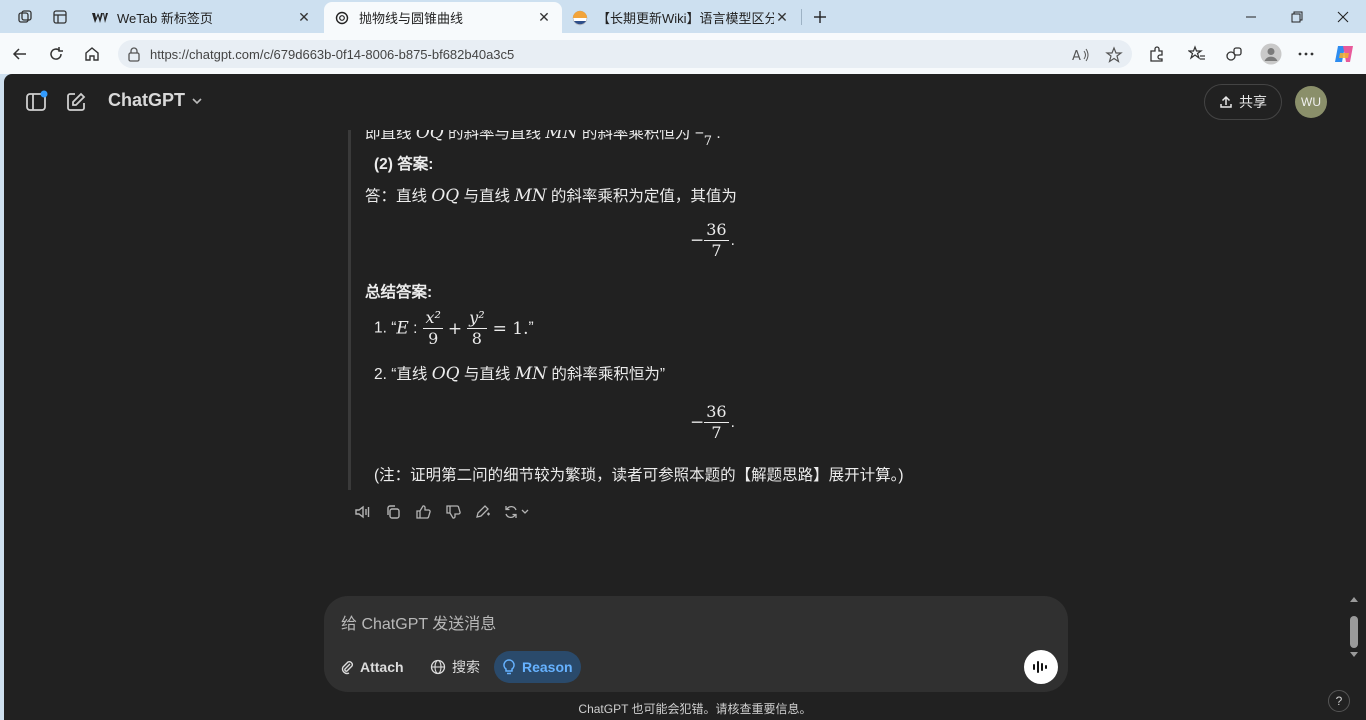 The image size is (1366, 720). I want to click on chevron-down-icon, so click(197, 100).